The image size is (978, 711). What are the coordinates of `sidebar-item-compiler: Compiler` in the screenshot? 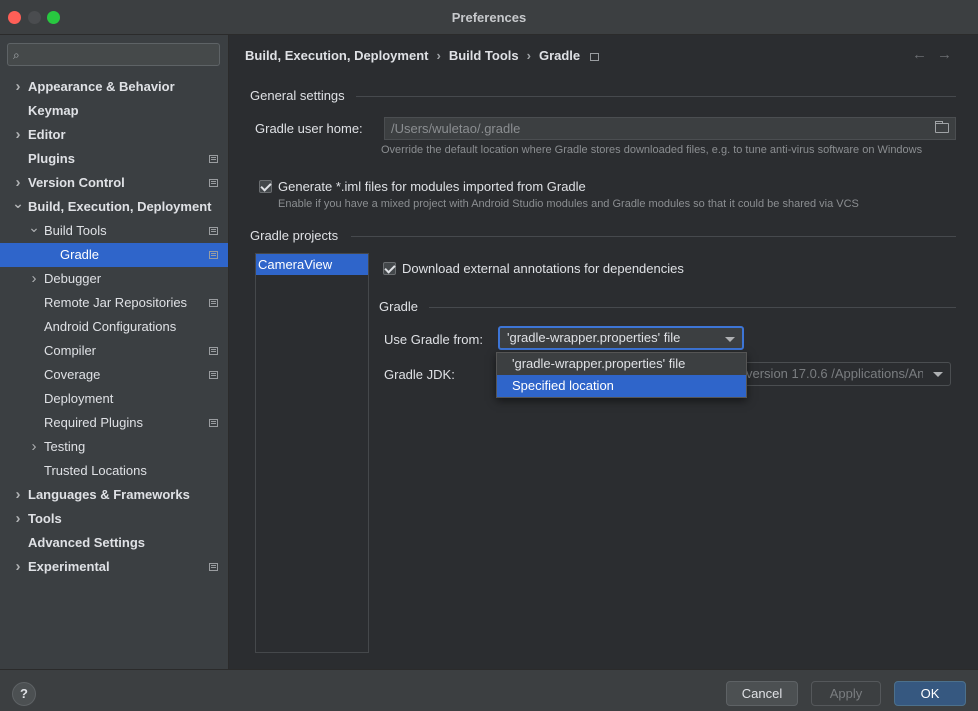 It's located at (114, 351).